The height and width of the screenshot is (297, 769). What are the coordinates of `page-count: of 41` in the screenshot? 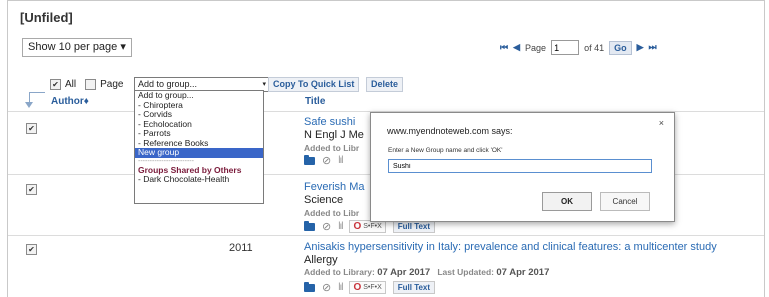 It's located at (594, 47).